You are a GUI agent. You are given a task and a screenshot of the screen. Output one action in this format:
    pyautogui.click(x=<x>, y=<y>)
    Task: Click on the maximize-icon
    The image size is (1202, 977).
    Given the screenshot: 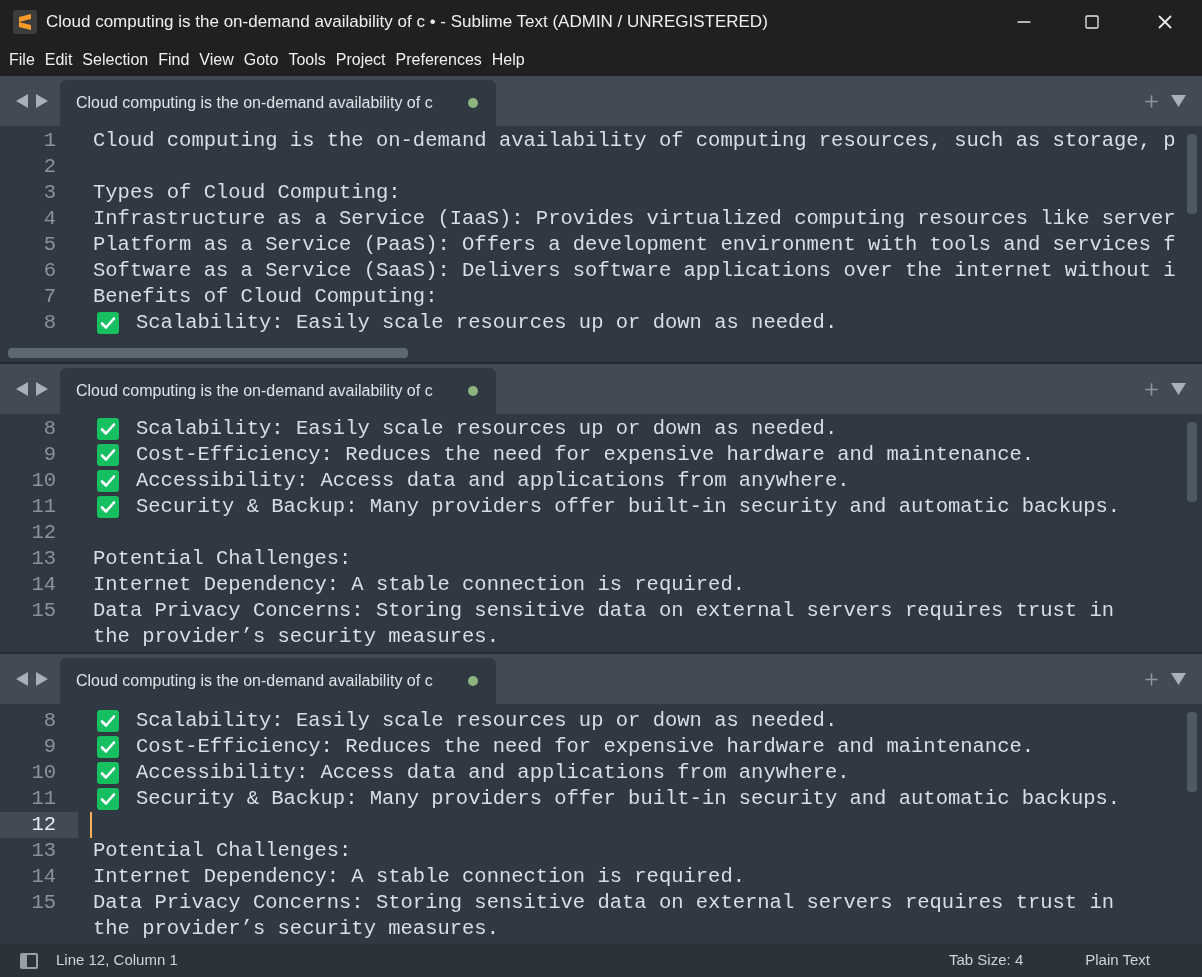 What is the action you would take?
    pyautogui.click(x=1092, y=22)
    